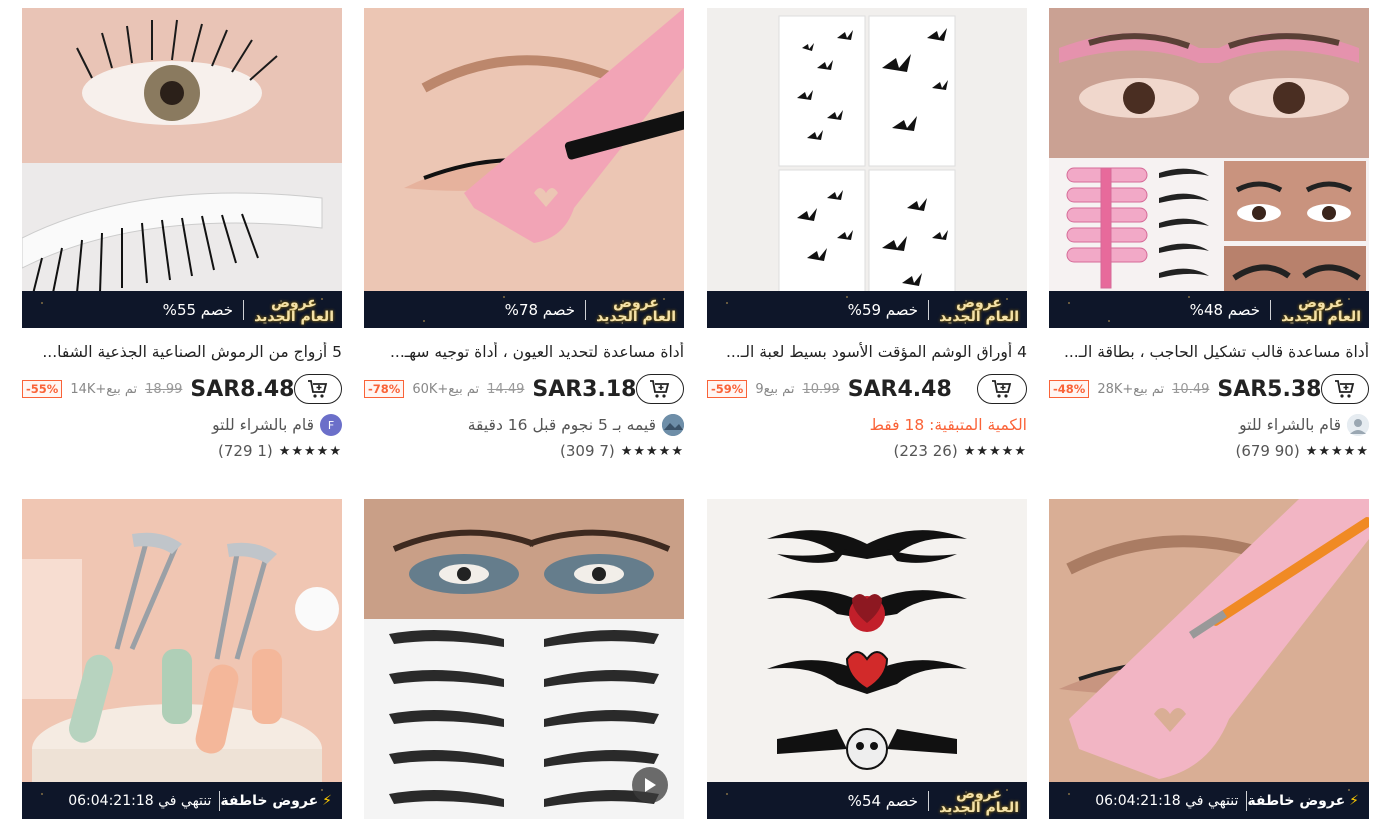  What do you see at coordinates (245, 451) in the screenshot?
I see `review-count: (1 729)` at bounding box center [245, 451].